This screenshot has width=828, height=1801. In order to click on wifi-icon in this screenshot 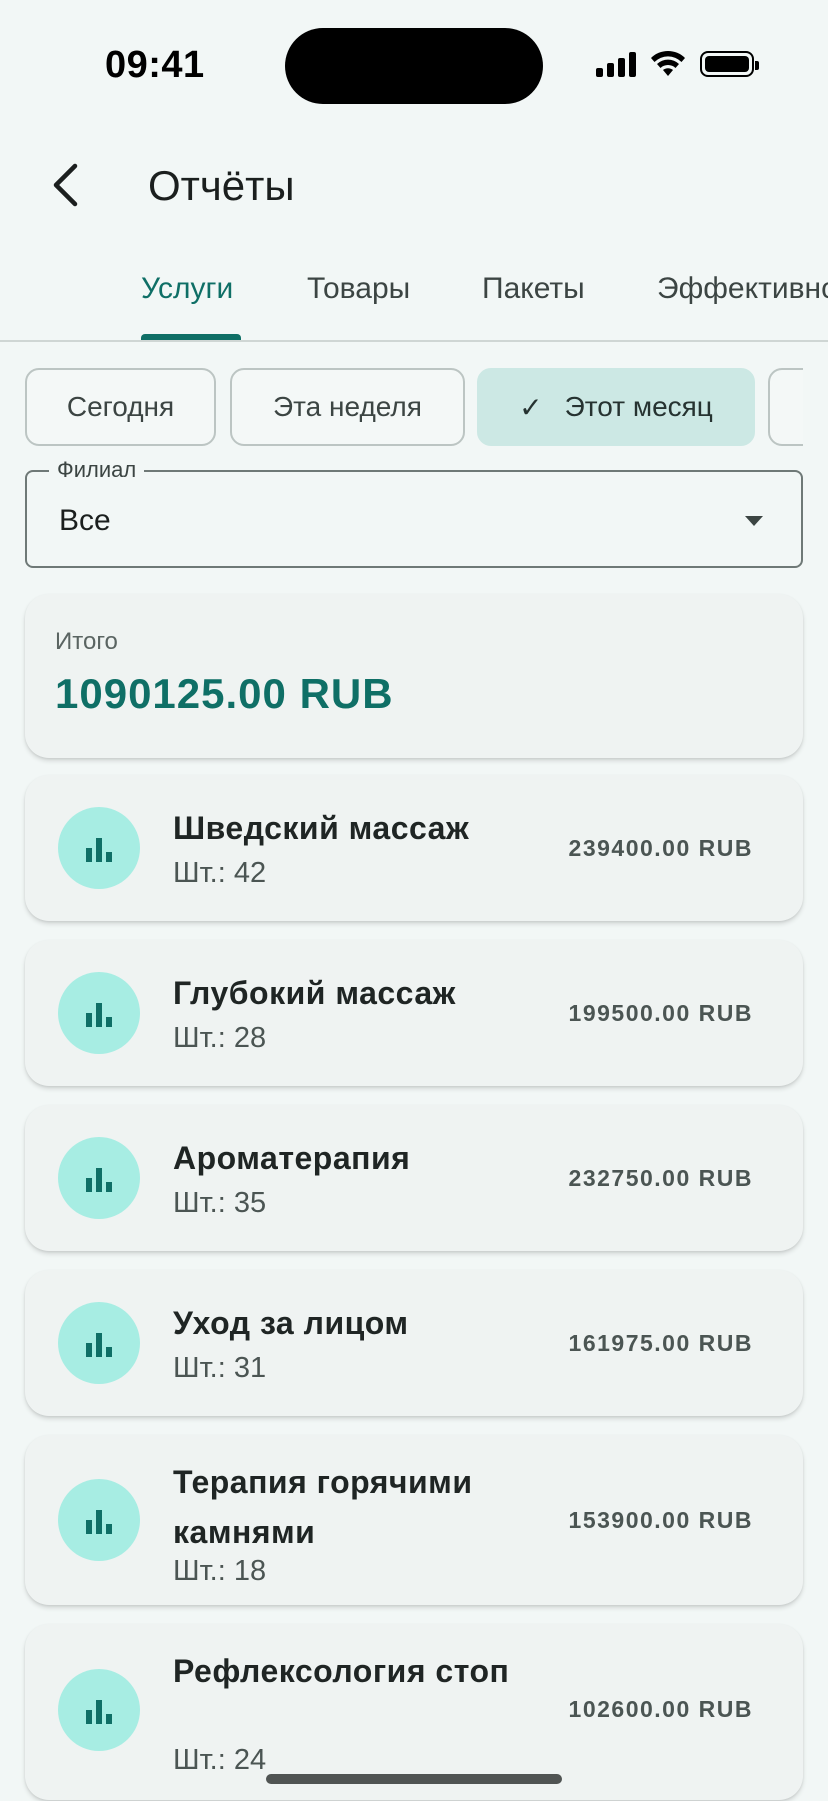, I will do `click(668, 63)`.